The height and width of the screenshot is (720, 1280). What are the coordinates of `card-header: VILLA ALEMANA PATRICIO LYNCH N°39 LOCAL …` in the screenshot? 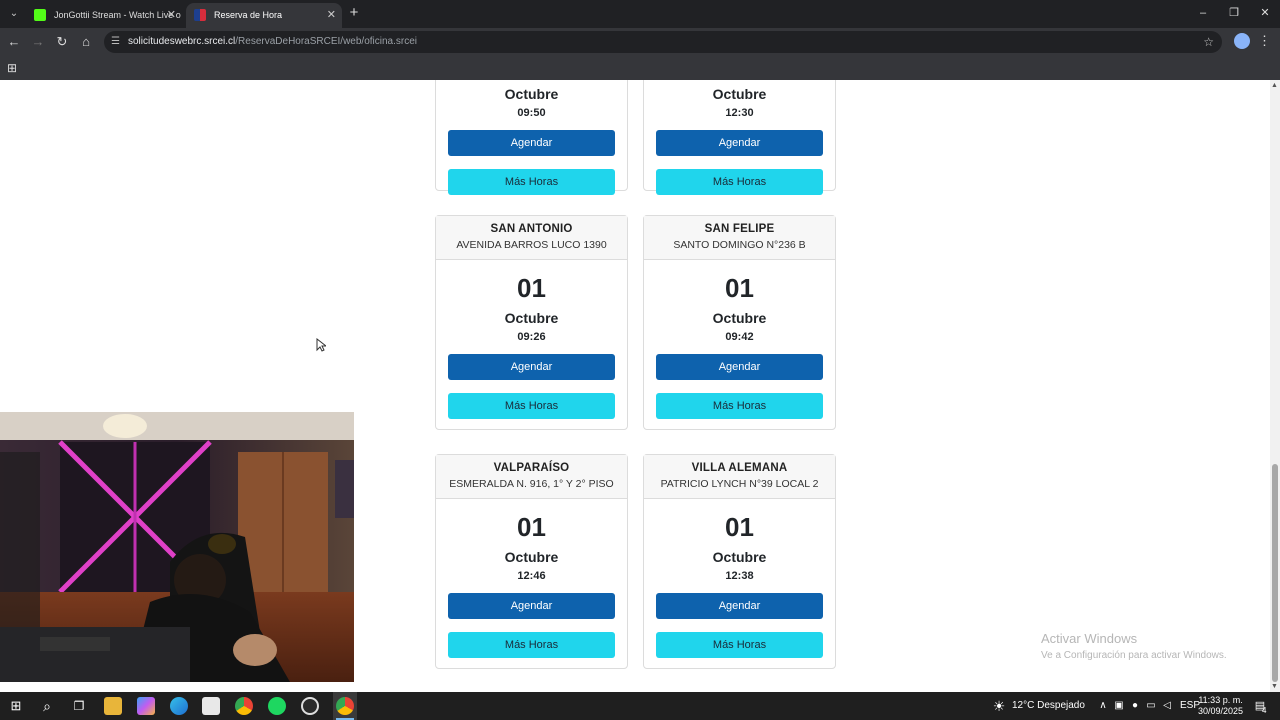 It's located at (739, 477).